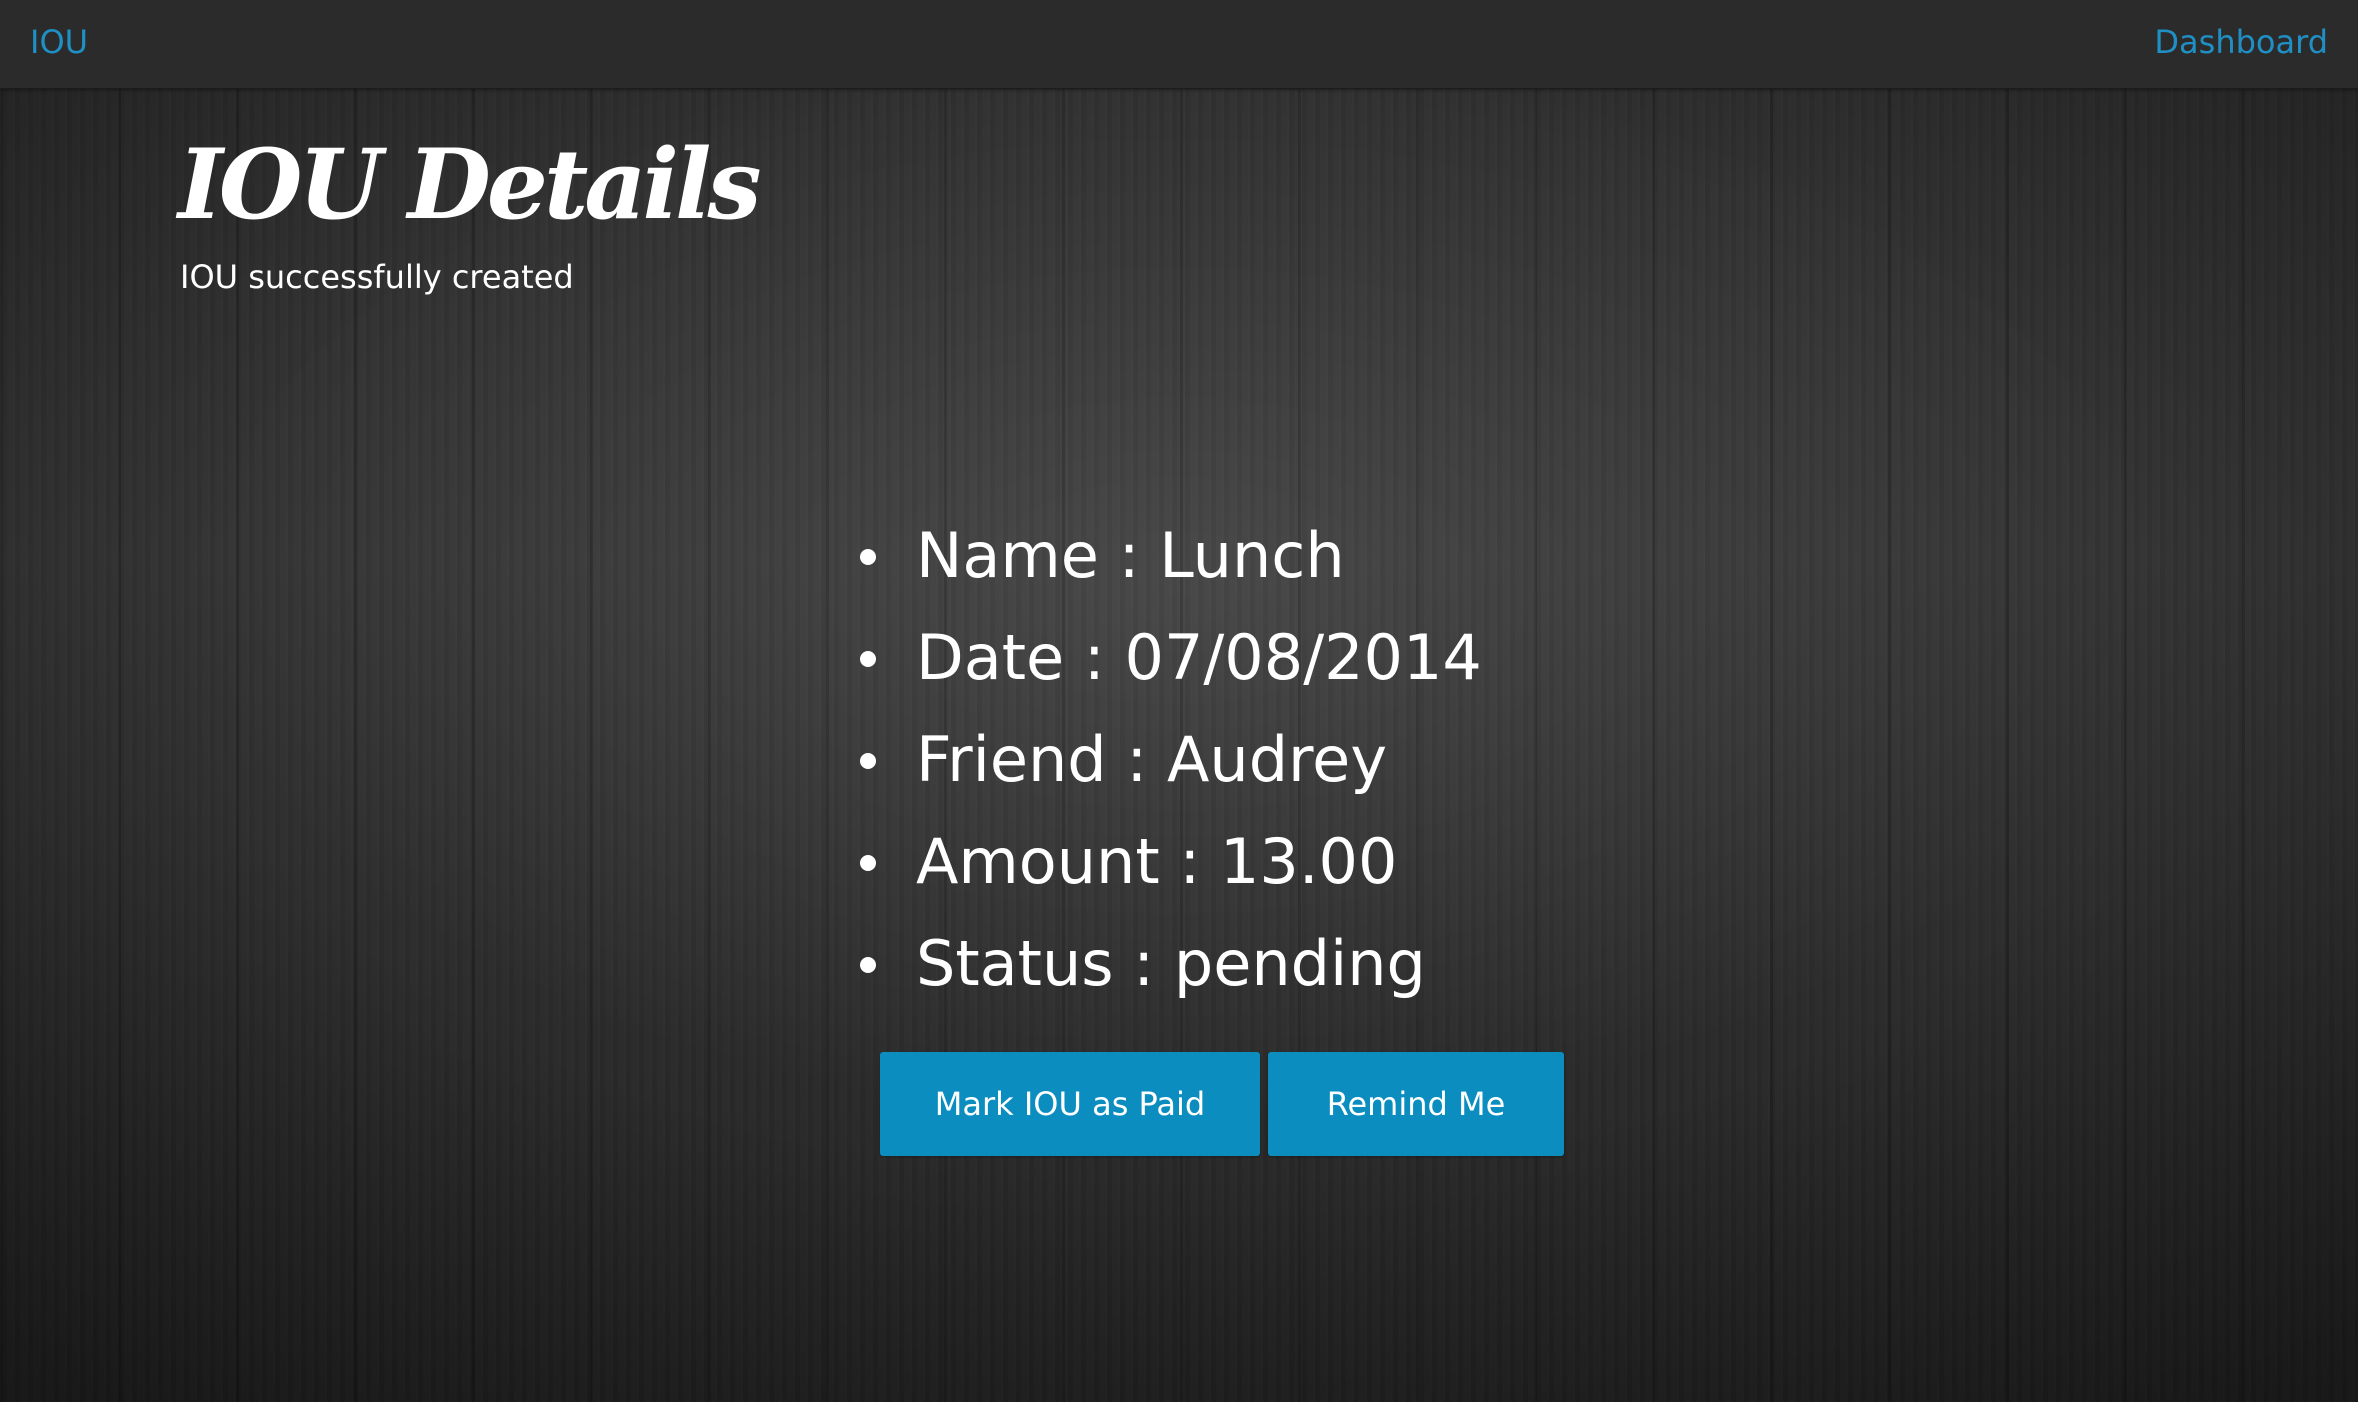 The height and width of the screenshot is (1402, 2358). I want to click on flash-message: IOU successfully created, so click(377, 277).